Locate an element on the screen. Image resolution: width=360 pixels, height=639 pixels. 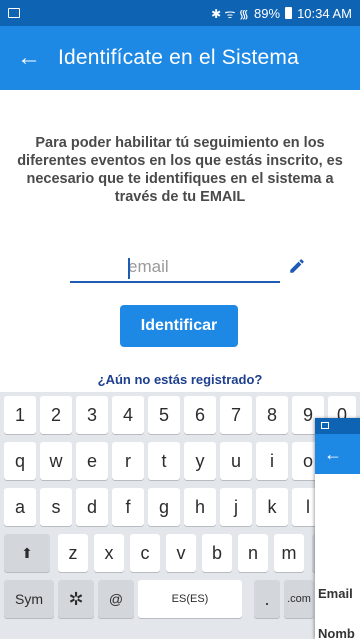
key-1: 1 is located at coordinates (20, 415).